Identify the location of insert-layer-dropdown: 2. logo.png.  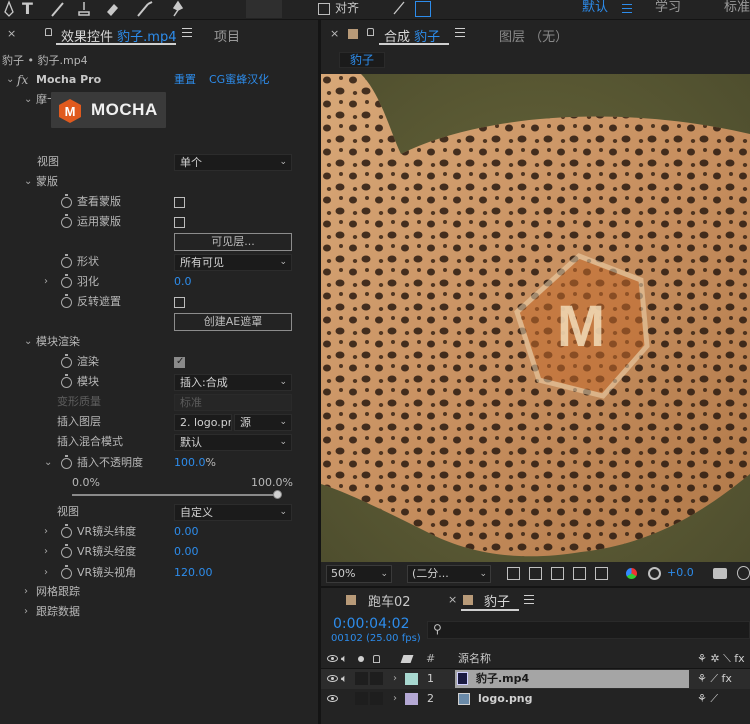
(203, 422).